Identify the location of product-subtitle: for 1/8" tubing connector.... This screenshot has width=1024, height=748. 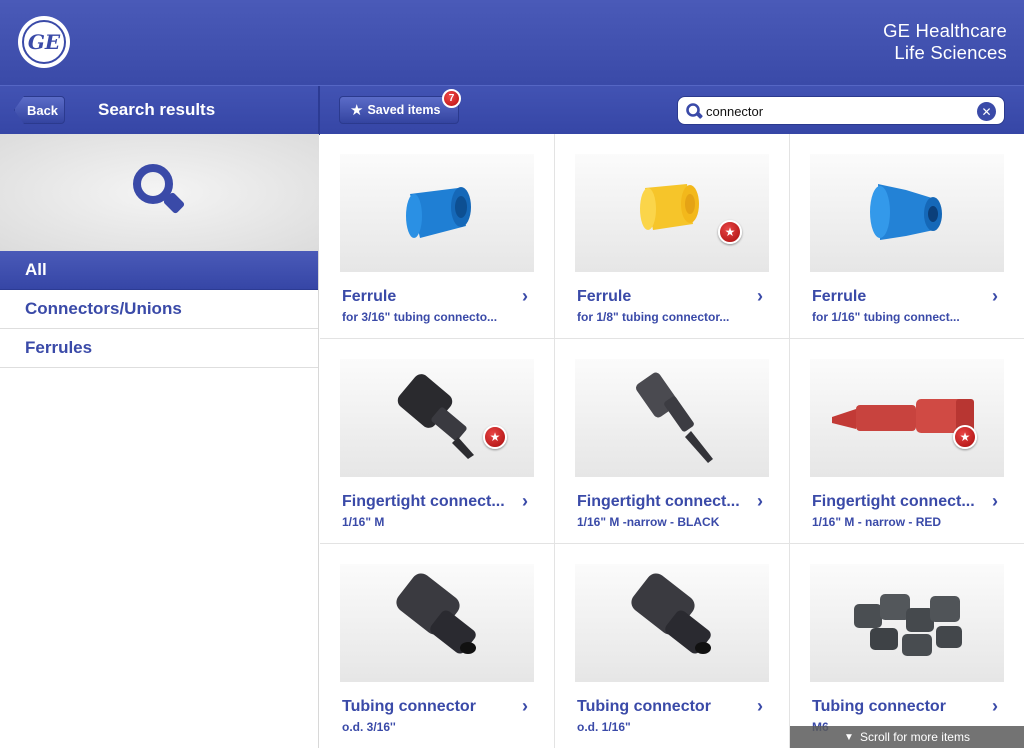
(653, 317).